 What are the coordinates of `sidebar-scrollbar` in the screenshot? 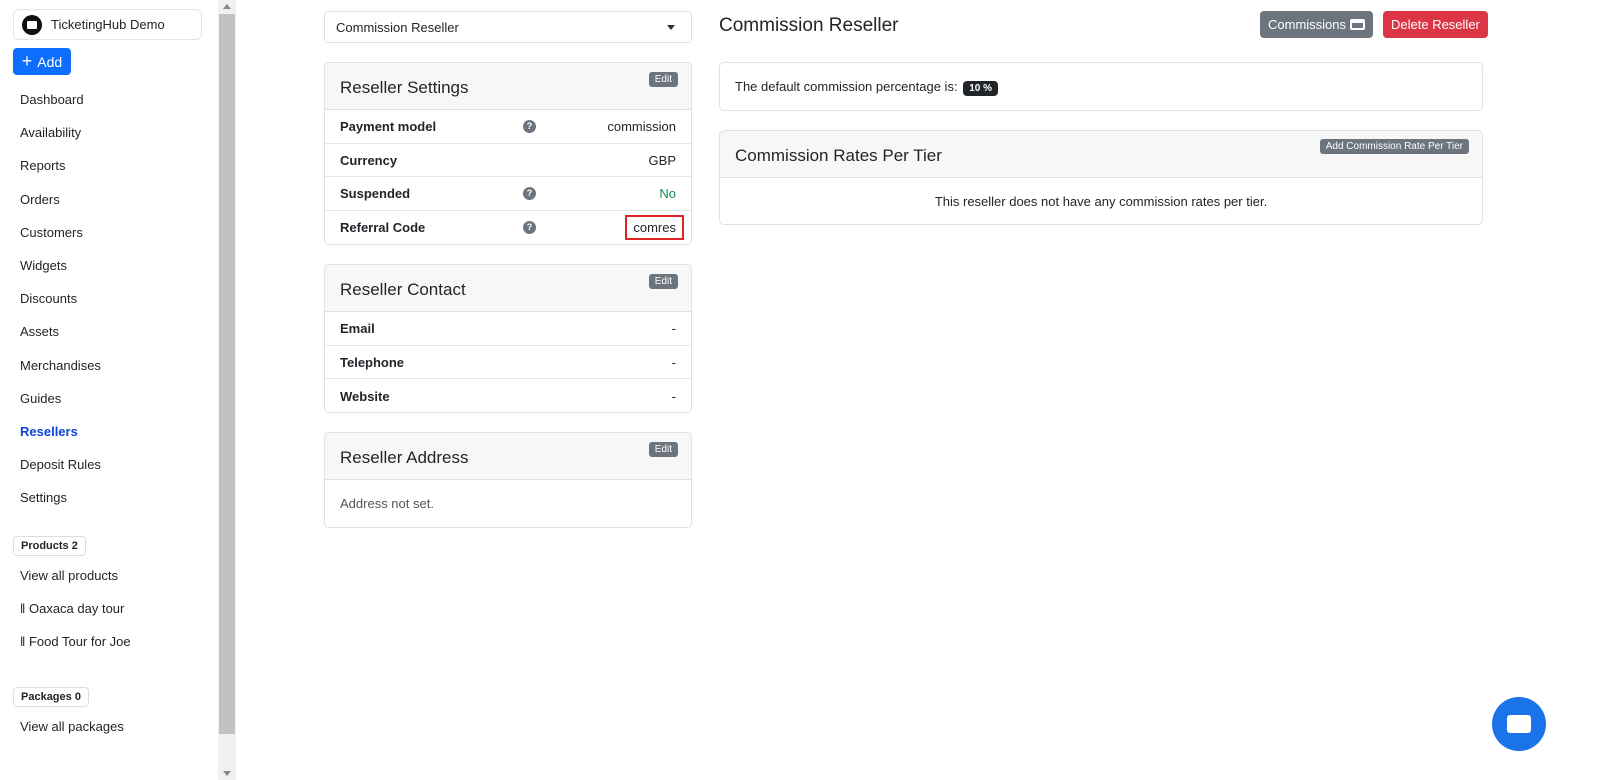 It's located at (227, 390).